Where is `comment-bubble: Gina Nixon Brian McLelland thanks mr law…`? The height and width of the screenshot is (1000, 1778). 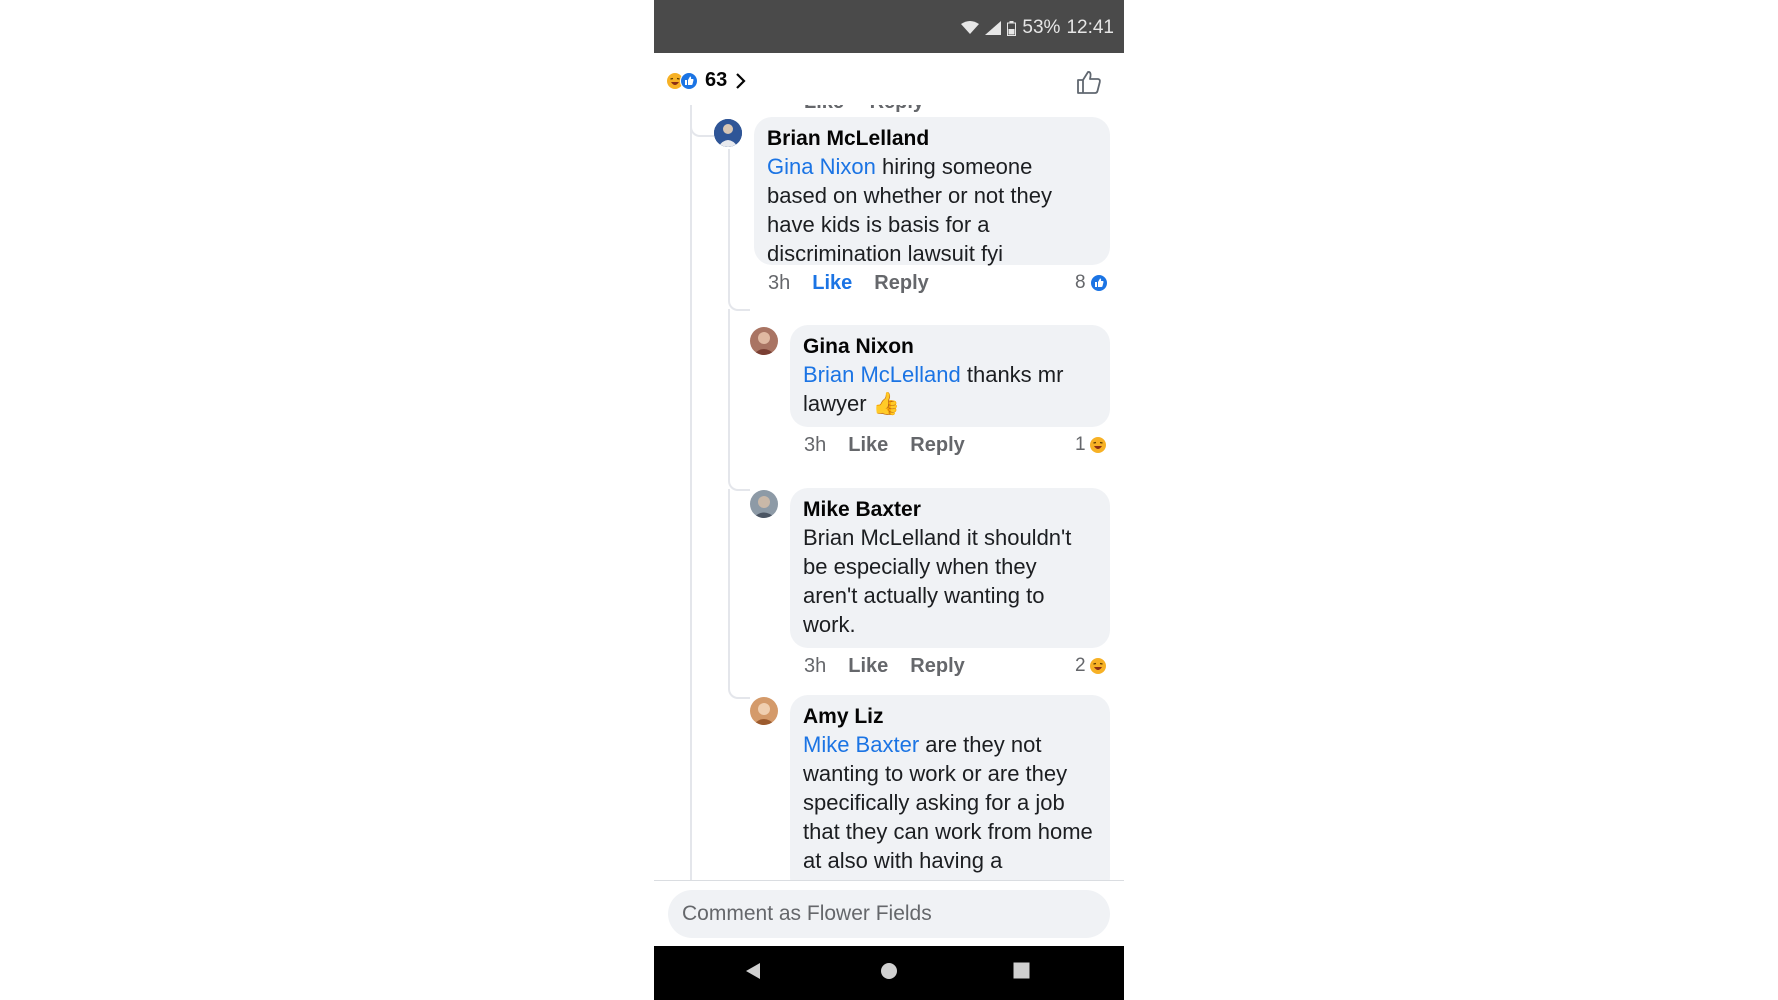 comment-bubble: Gina Nixon Brian McLelland thanks mr law… is located at coordinates (950, 376).